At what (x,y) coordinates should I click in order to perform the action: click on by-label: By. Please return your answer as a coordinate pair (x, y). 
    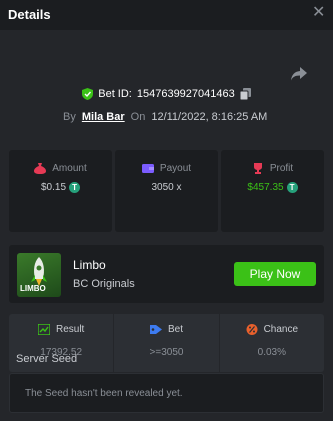
    Looking at the image, I should click on (69, 117).